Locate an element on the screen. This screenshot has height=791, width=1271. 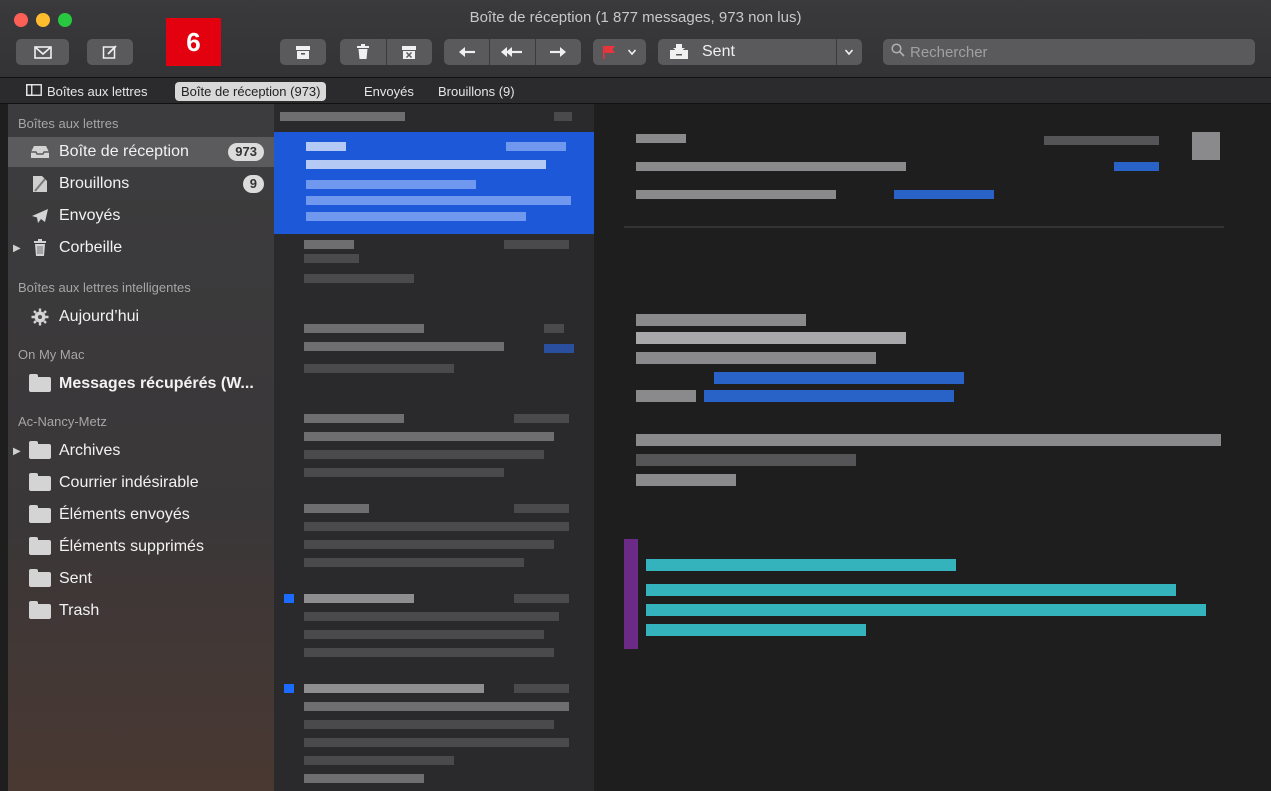
inbox-tray-icon is located at coordinates (40, 152).